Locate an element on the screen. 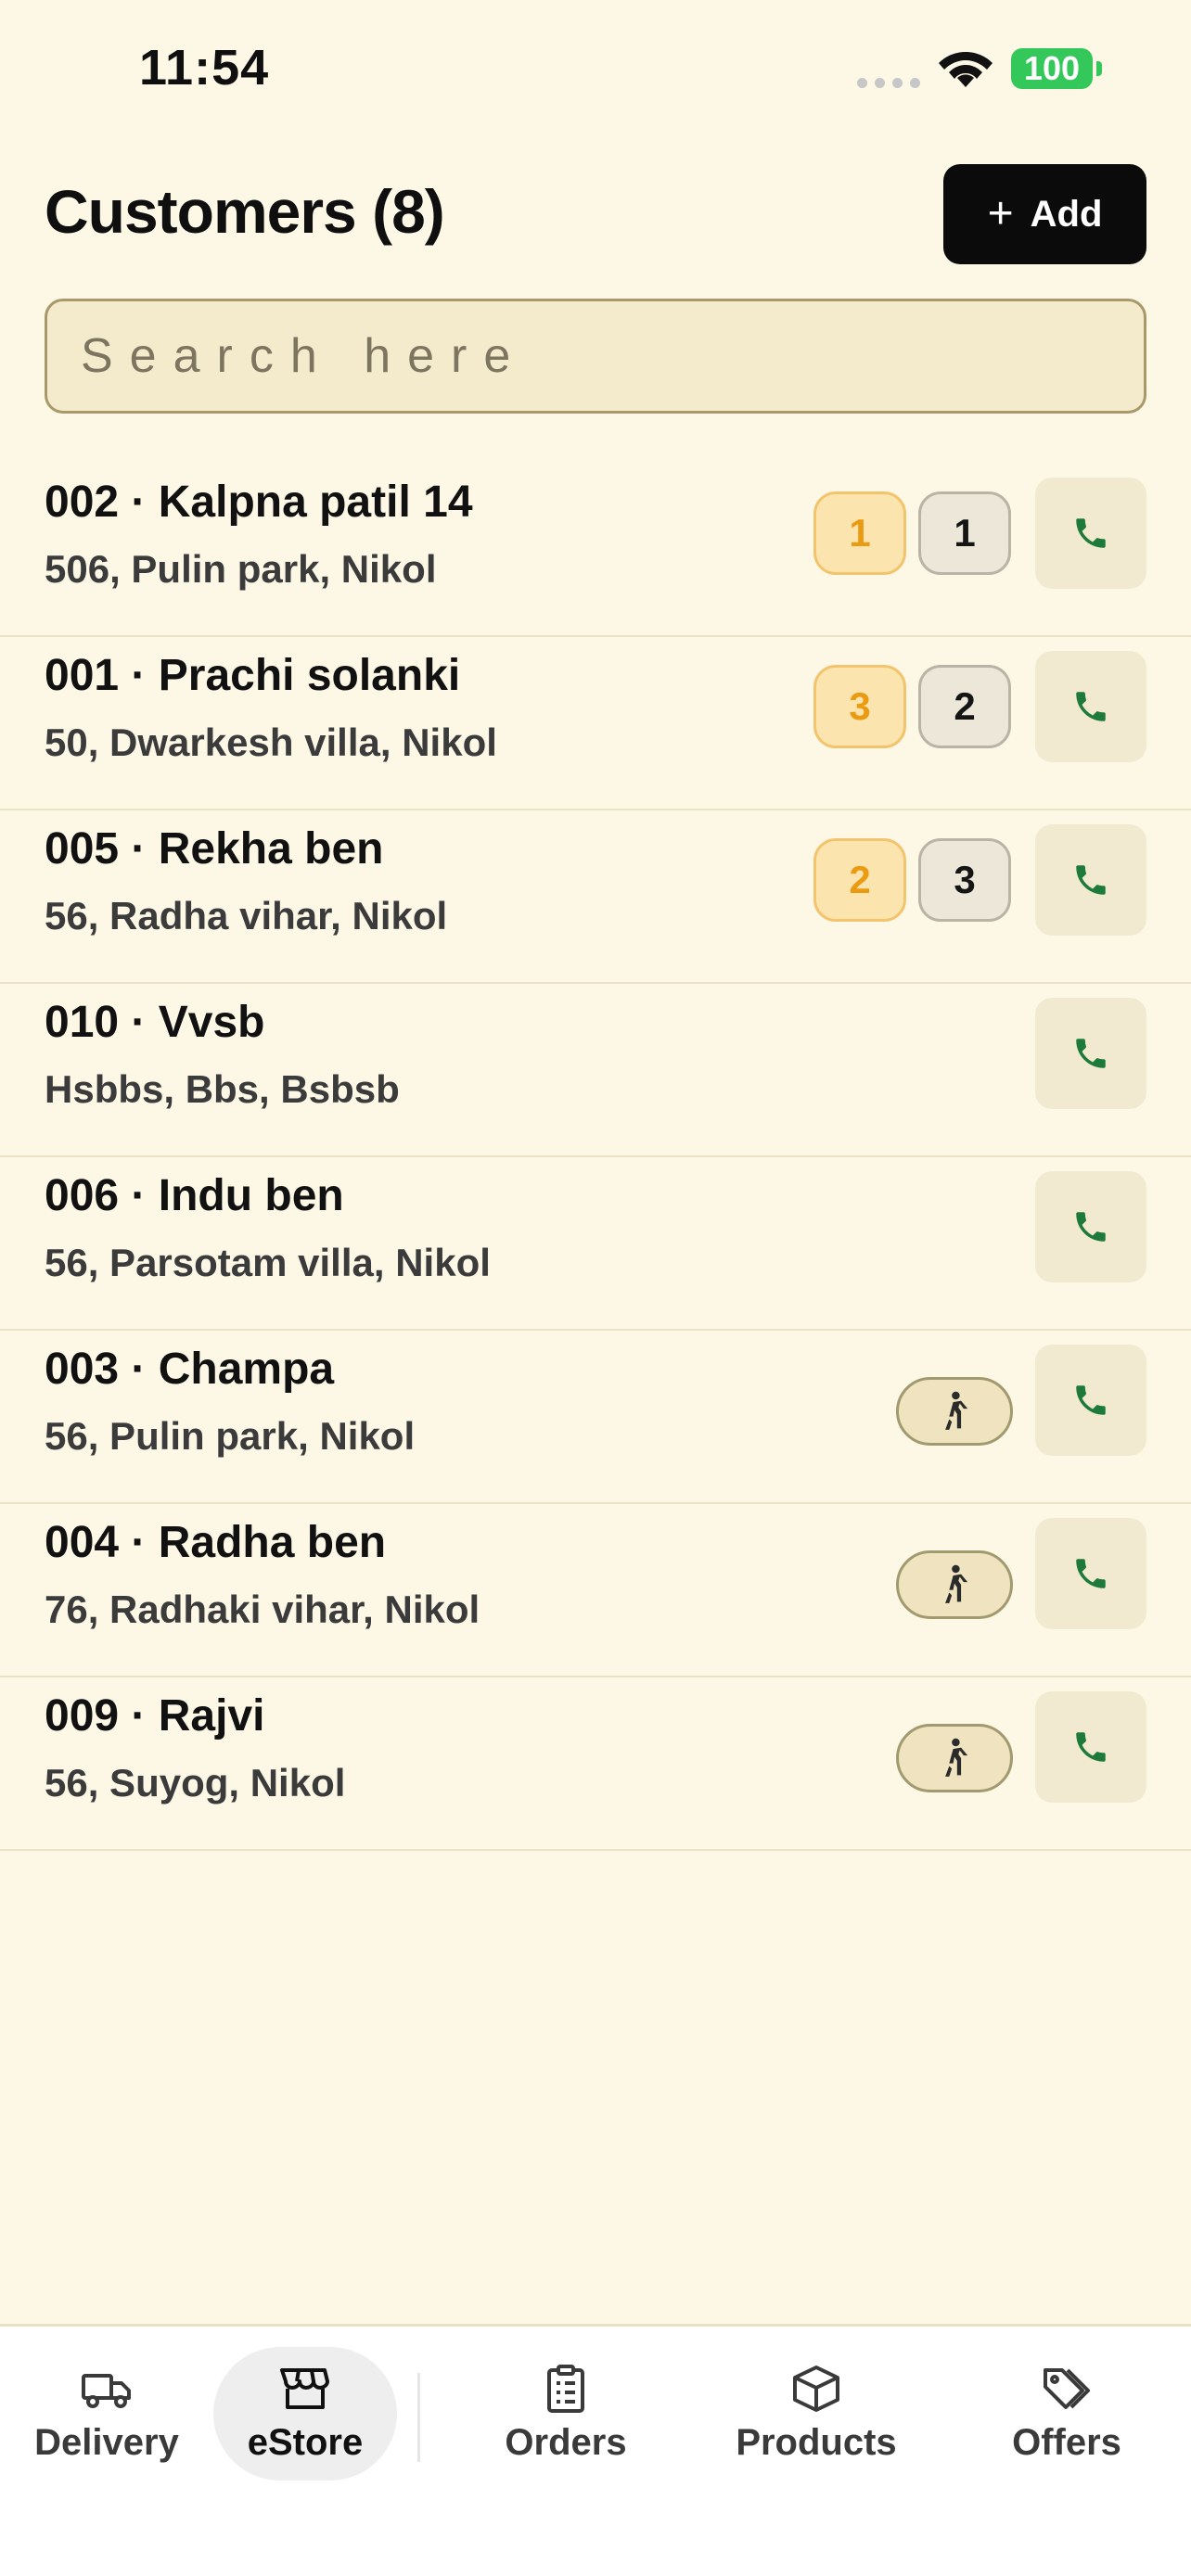  tags-icon is located at coordinates (1067, 2388).